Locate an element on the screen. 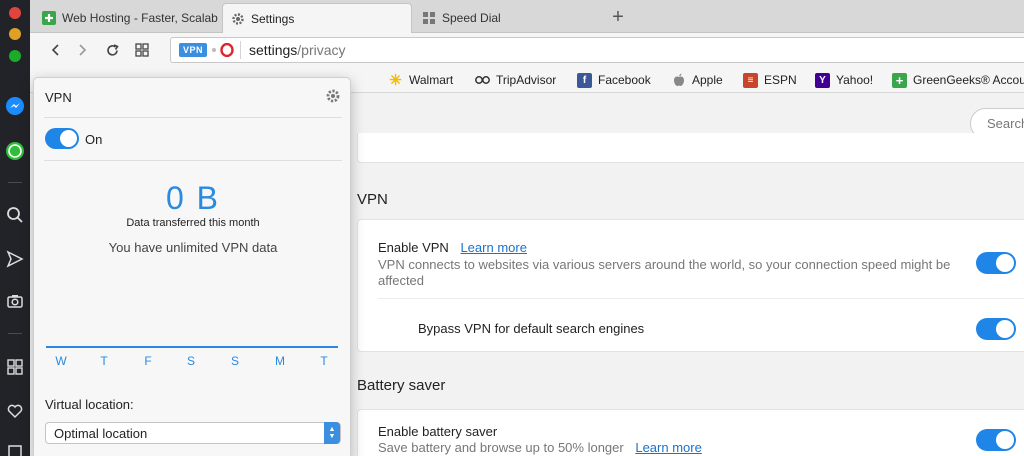  vpn-toggle-label: On is located at coordinates (94, 139).